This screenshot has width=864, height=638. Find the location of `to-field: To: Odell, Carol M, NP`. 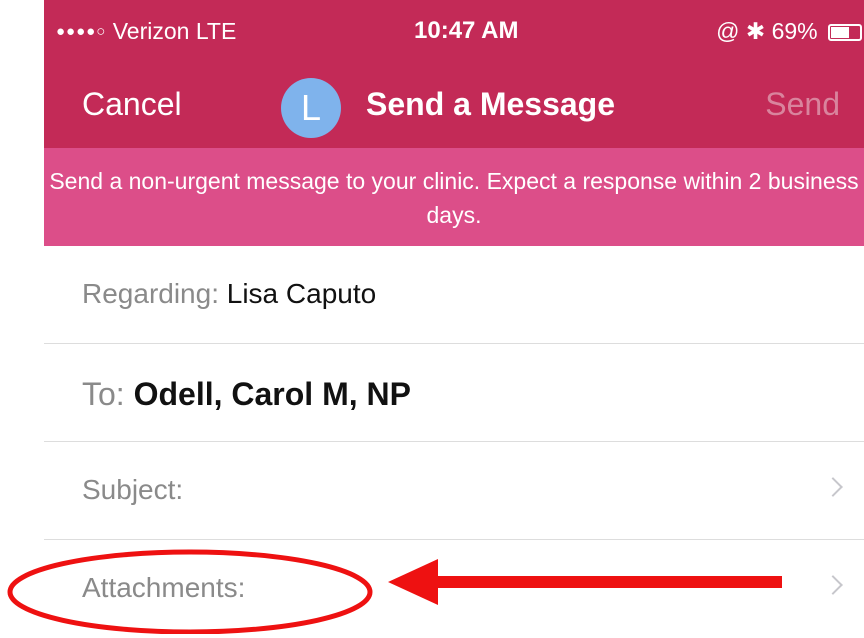

to-field: To: Odell, Carol M, NP is located at coordinates (246, 394).